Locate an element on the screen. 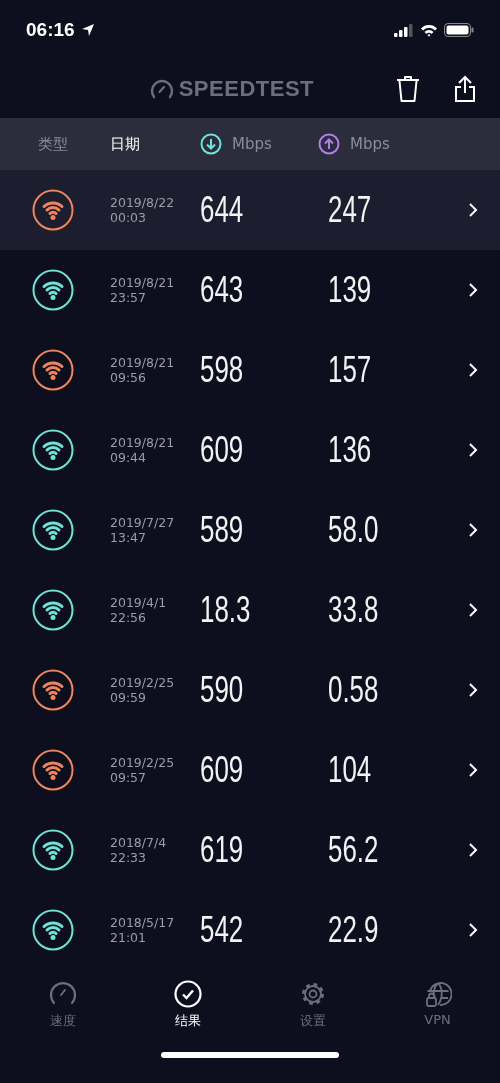 This screenshot has width=500, height=1083. upload-speed: 56.2 is located at coordinates (354, 850).